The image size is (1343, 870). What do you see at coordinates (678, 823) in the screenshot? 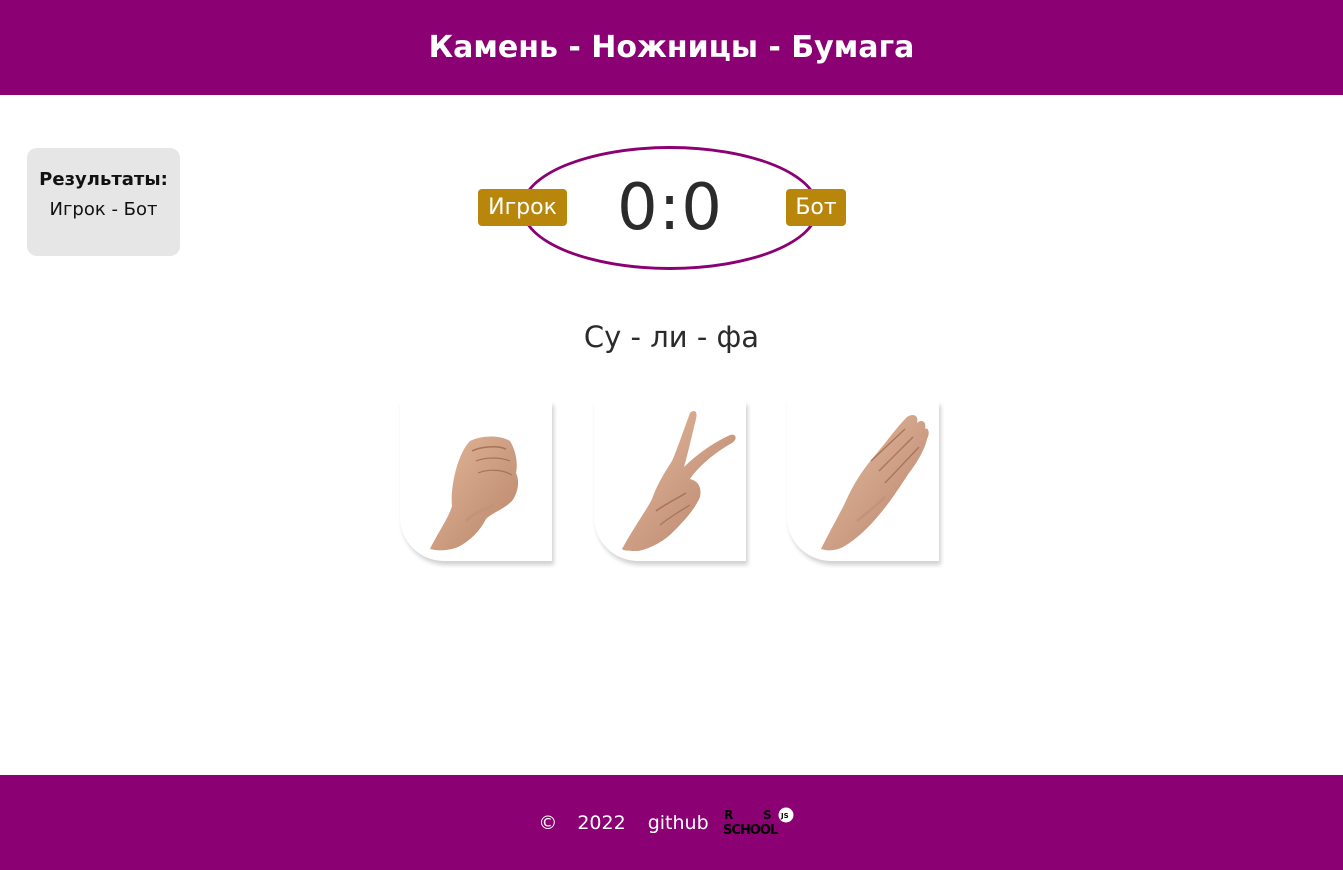
I see `github-link: github` at bounding box center [678, 823].